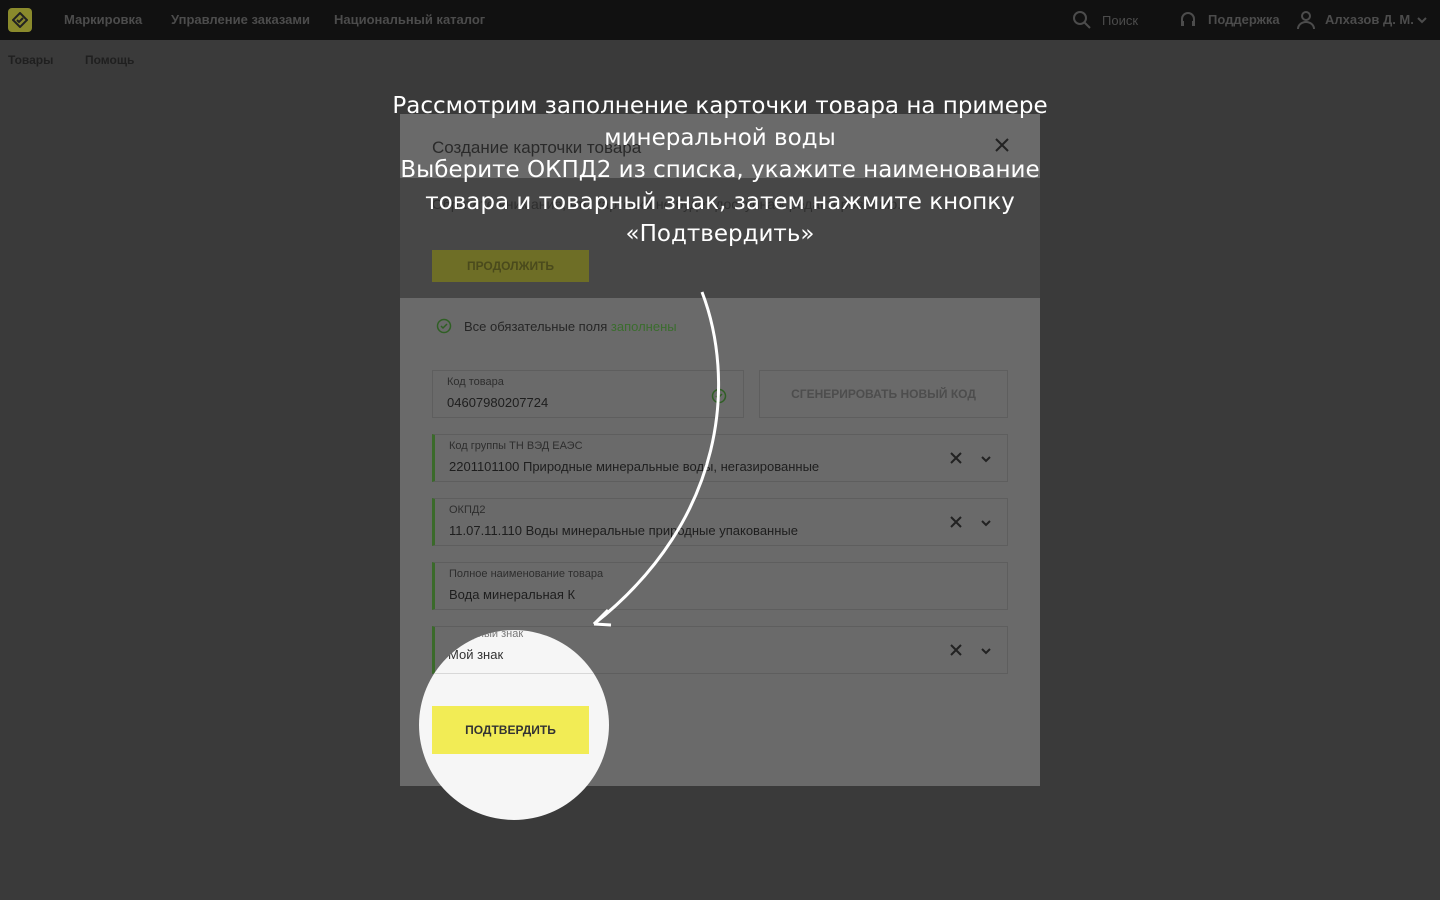  I want to click on support-link: Поддержка, so click(1244, 19).